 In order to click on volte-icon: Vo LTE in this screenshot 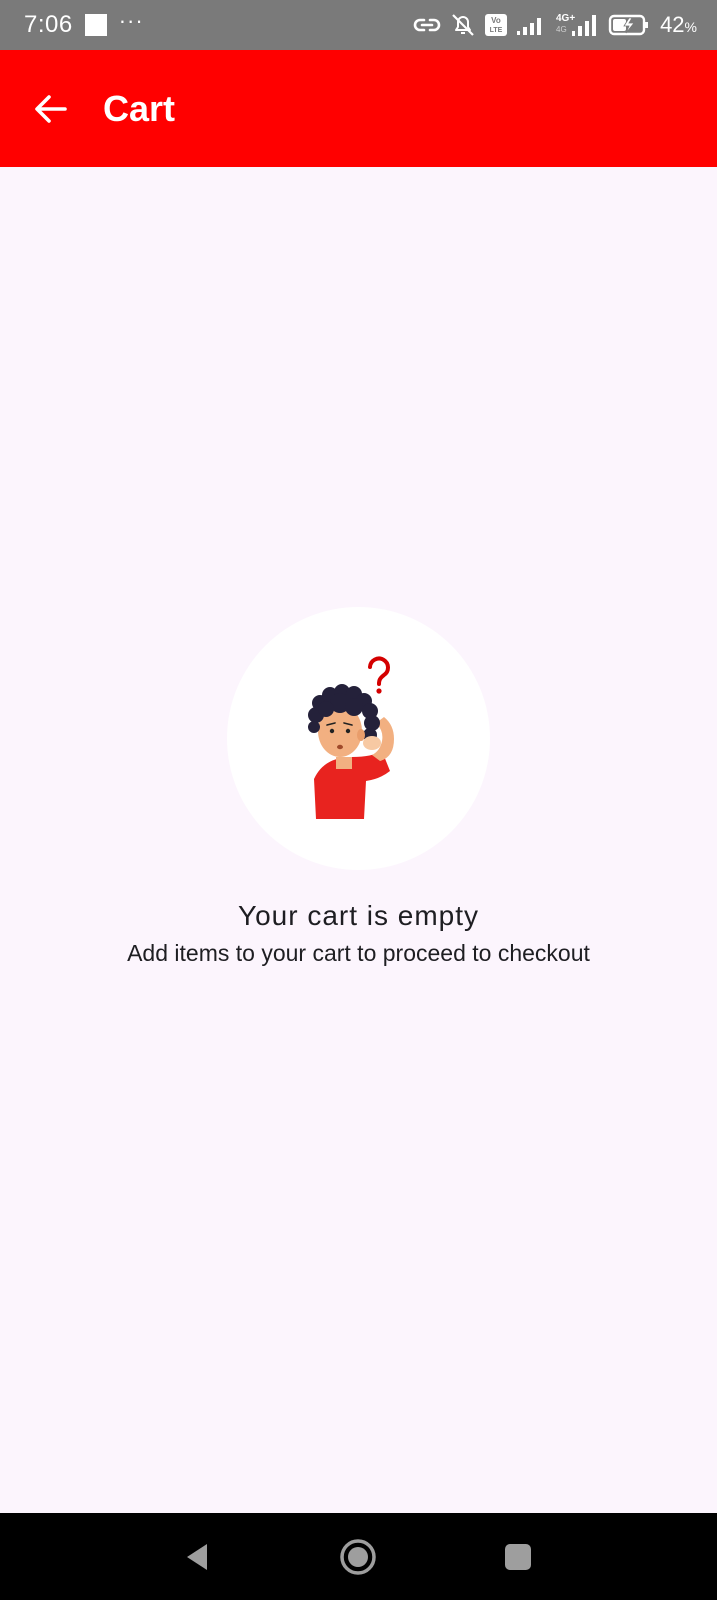, I will do `click(496, 25)`.